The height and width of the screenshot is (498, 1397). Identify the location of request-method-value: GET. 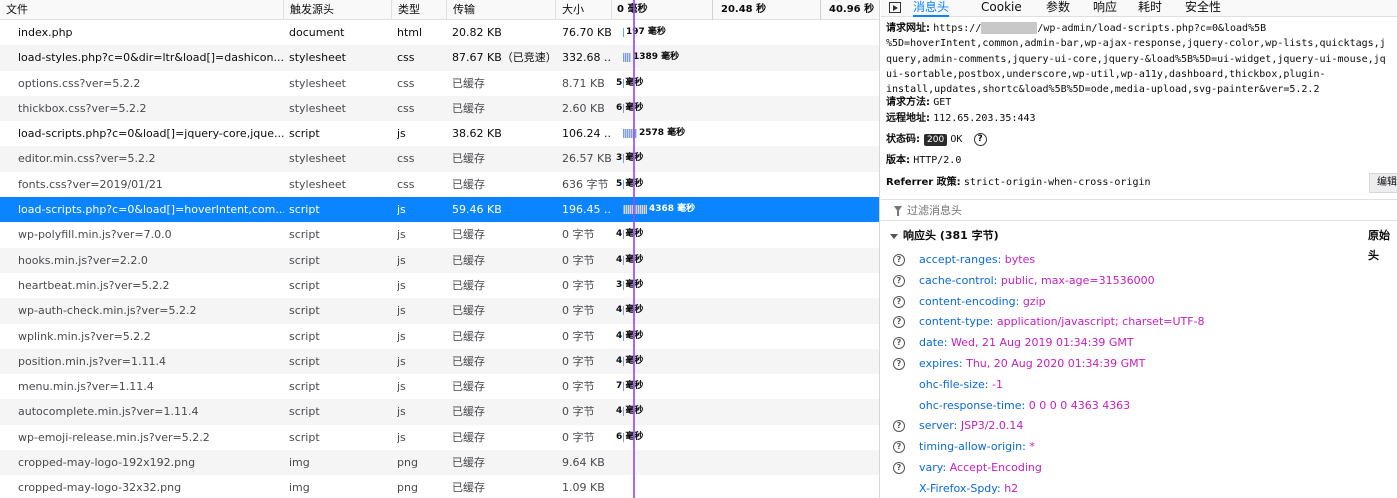
(942, 102).